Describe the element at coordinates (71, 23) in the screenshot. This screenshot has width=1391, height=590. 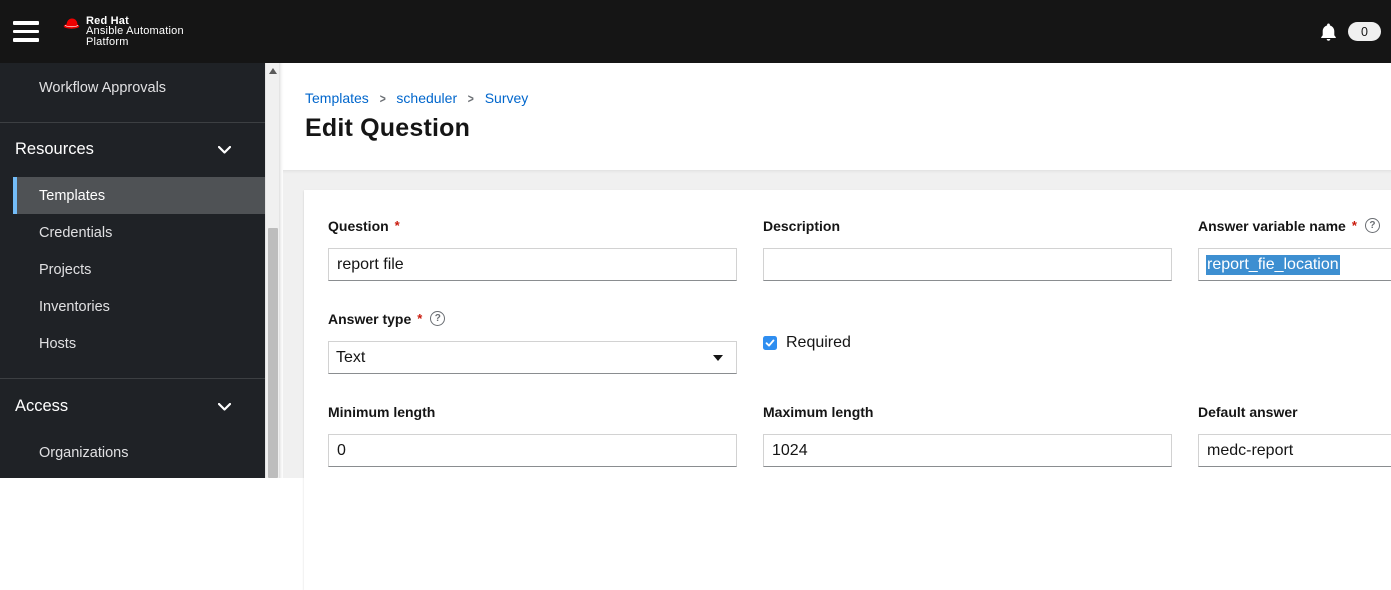
I see `redhat-fedora-icon` at that location.